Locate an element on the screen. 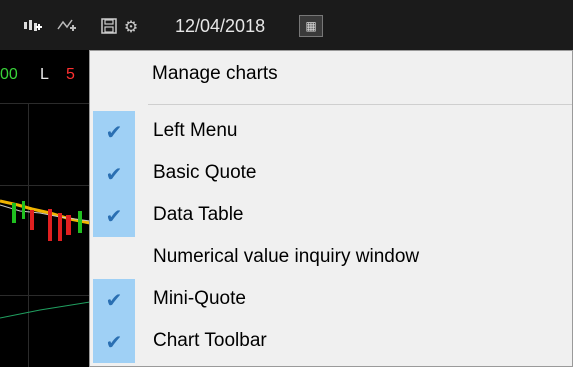 Image resolution: width=573 pixels, height=367 pixels. chart-compare-icon is located at coordinates (67, 26).